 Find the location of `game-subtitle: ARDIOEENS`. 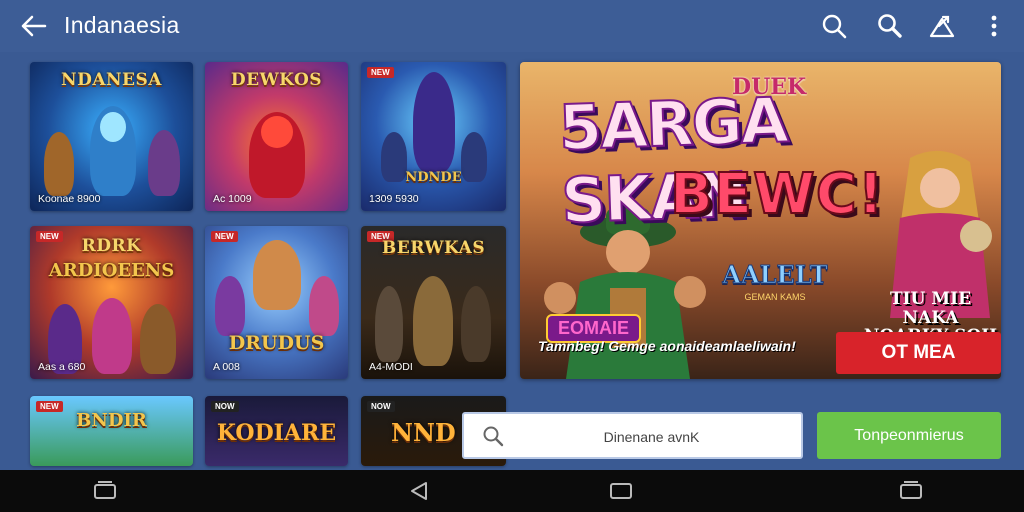

game-subtitle: ARDIOEENS is located at coordinates (111, 270).